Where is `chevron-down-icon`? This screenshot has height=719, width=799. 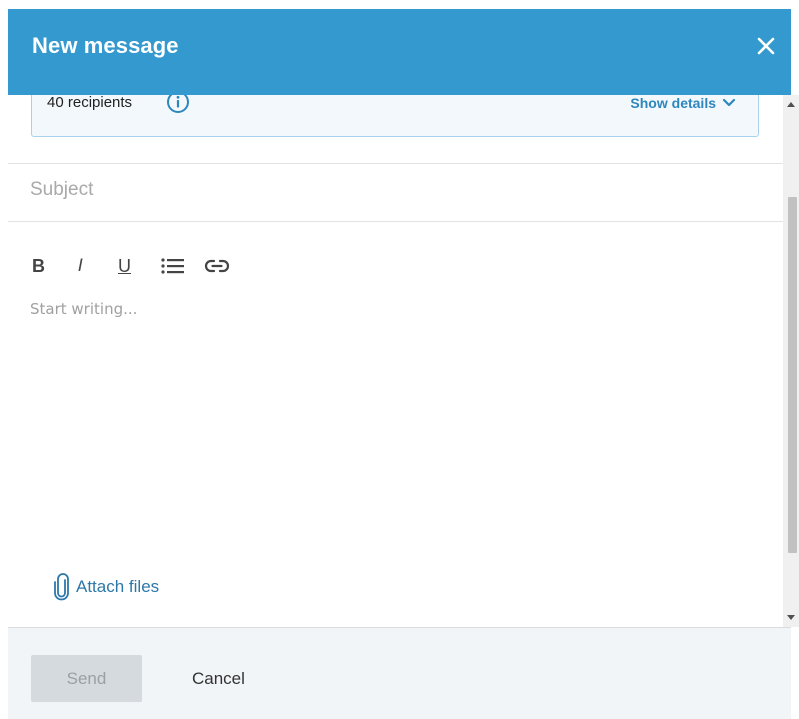 chevron-down-icon is located at coordinates (729, 102).